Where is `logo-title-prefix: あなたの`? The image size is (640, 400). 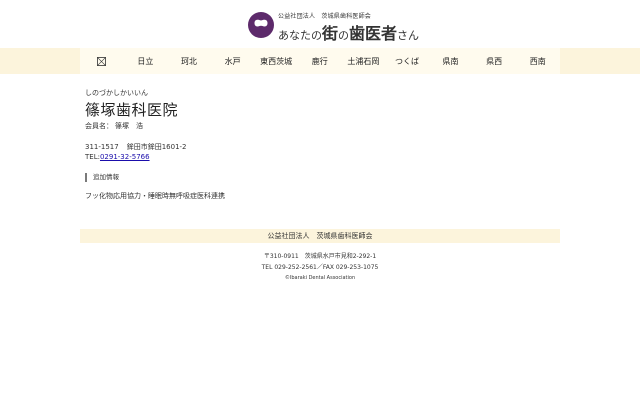 logo-title-prefix: あなたの is located at coordinates (300, 35).